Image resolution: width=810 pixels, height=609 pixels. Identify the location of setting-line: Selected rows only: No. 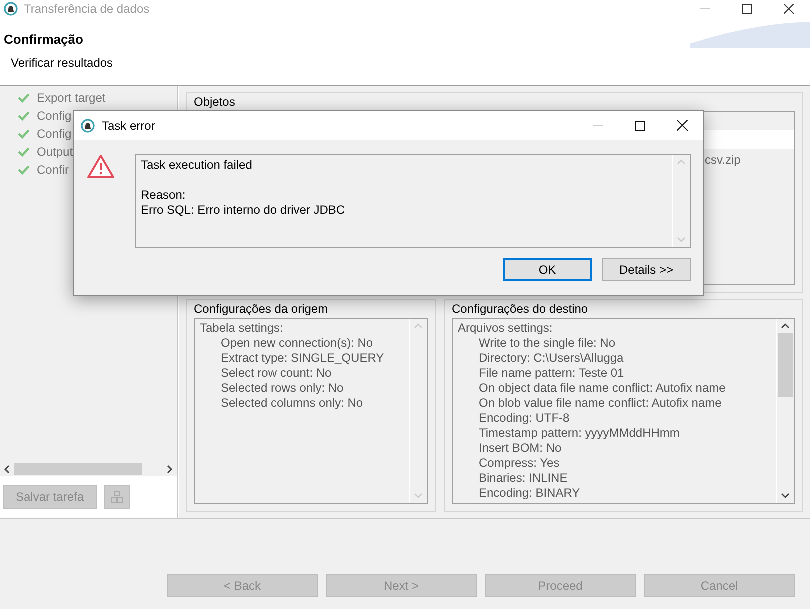
(282, 388).